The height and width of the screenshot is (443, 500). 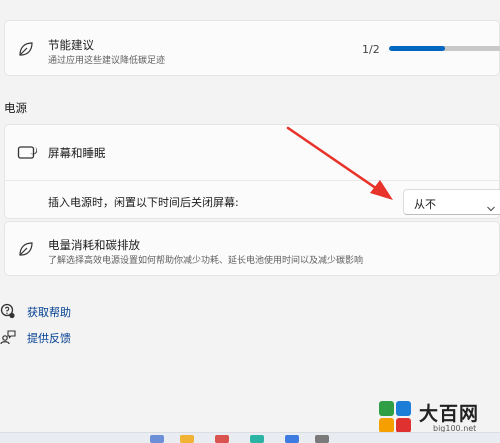 I want to click on feedback-link: 提供反馈, so click(x=60, y=337).